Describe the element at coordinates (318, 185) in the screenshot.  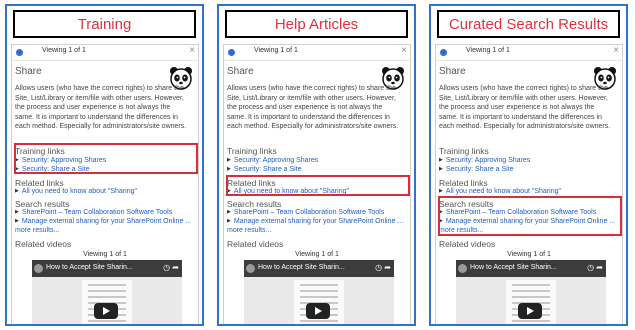
I see `related-highlight-box` at that location.